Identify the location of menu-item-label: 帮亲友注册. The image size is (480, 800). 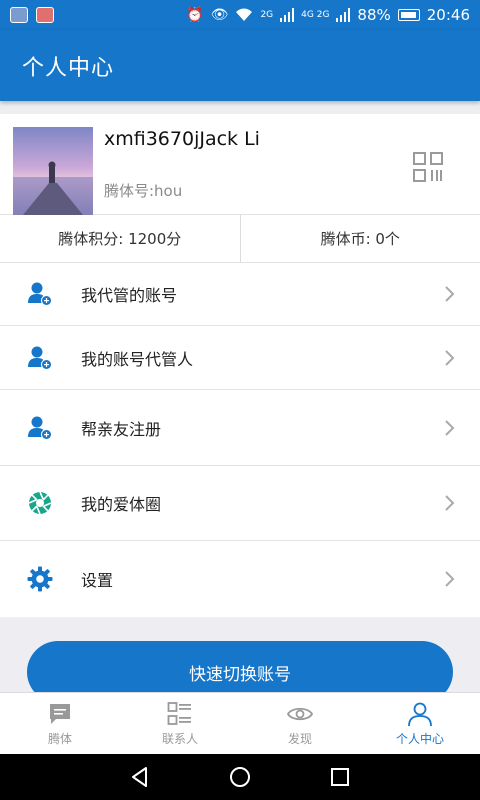
(121, 429).